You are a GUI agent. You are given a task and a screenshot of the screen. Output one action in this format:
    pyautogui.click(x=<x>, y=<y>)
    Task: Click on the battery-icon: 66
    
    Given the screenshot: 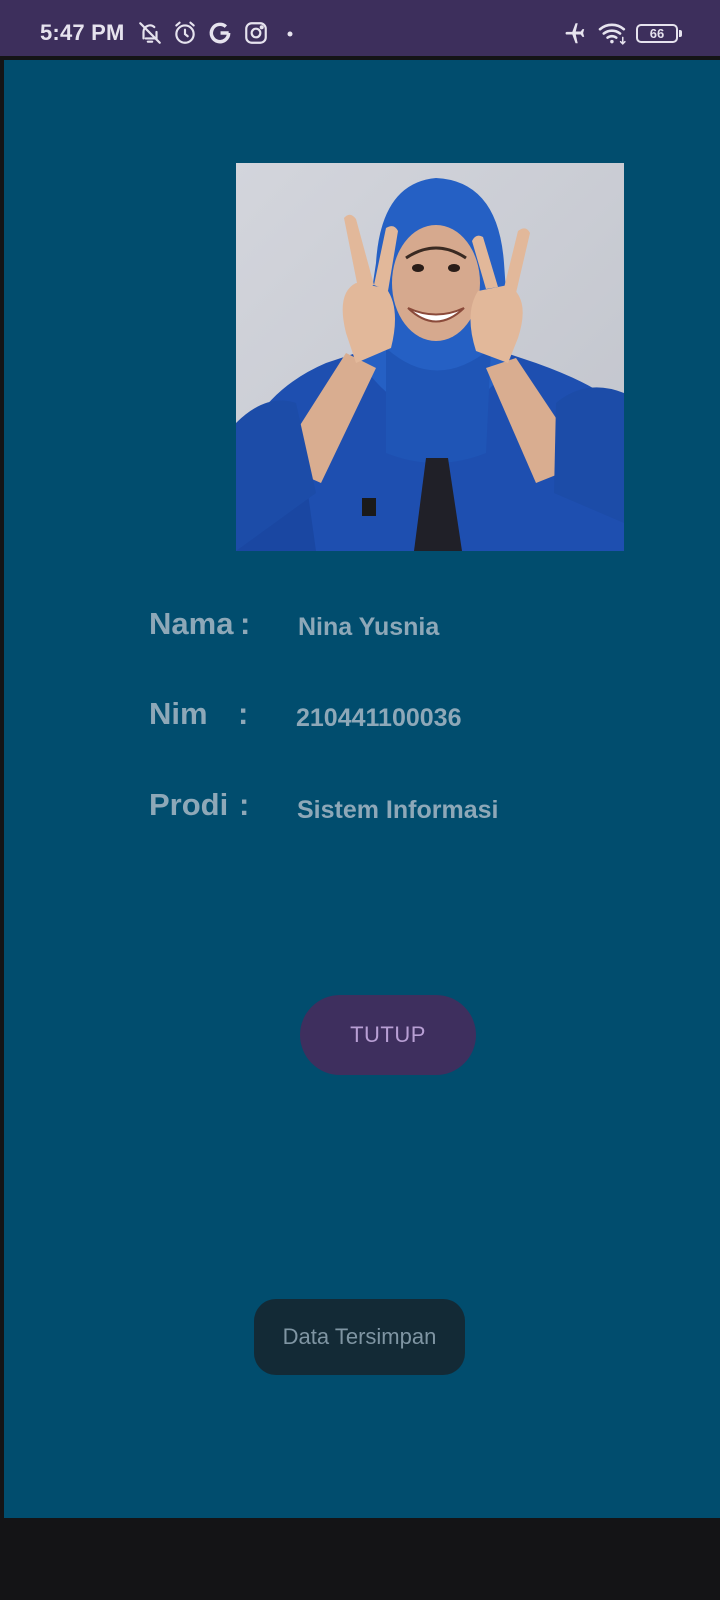 What is the action you would take?
    pyautogui.click(x=659, y=33)
    